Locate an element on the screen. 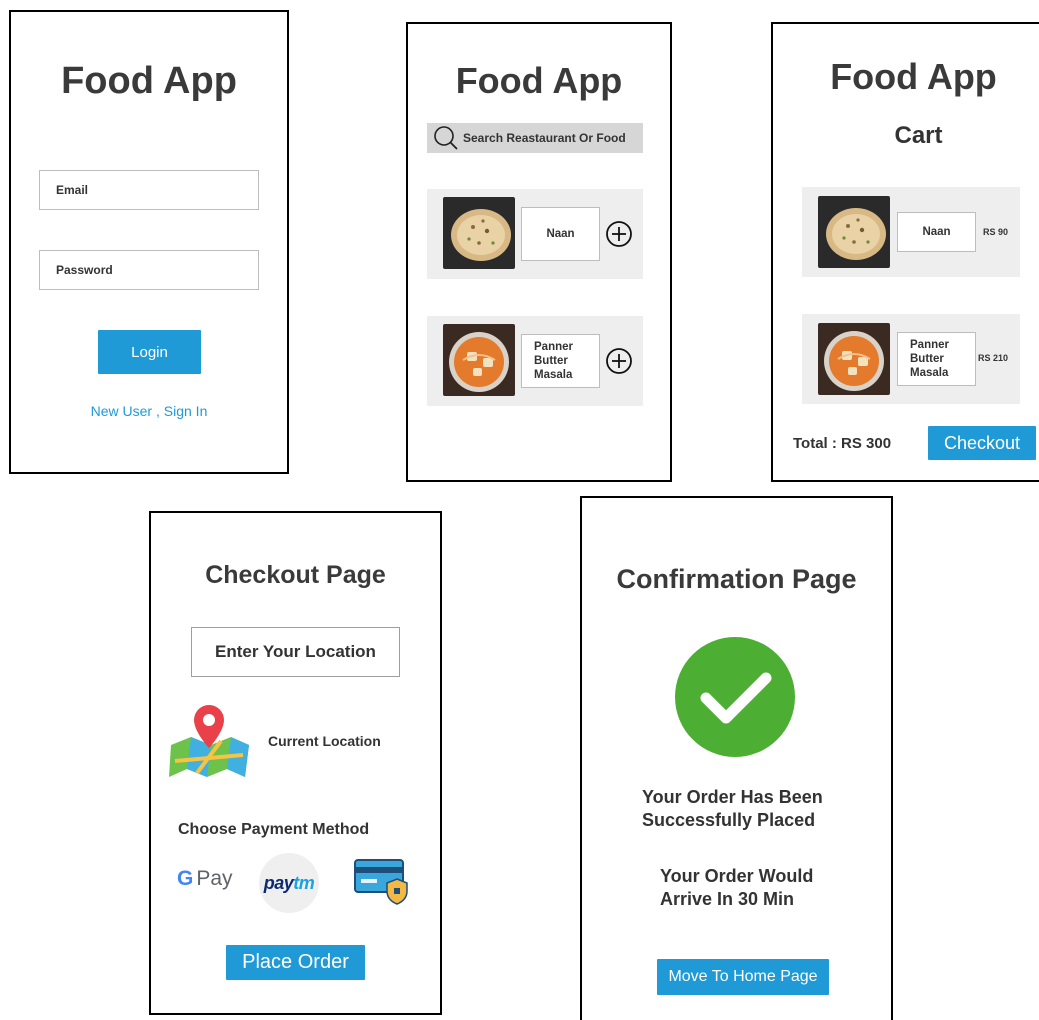 Image resolution: width=1039 pixels, height=1020 pixels. payment-method-title: Choose Payment Method is located at coordinates (274, 829).